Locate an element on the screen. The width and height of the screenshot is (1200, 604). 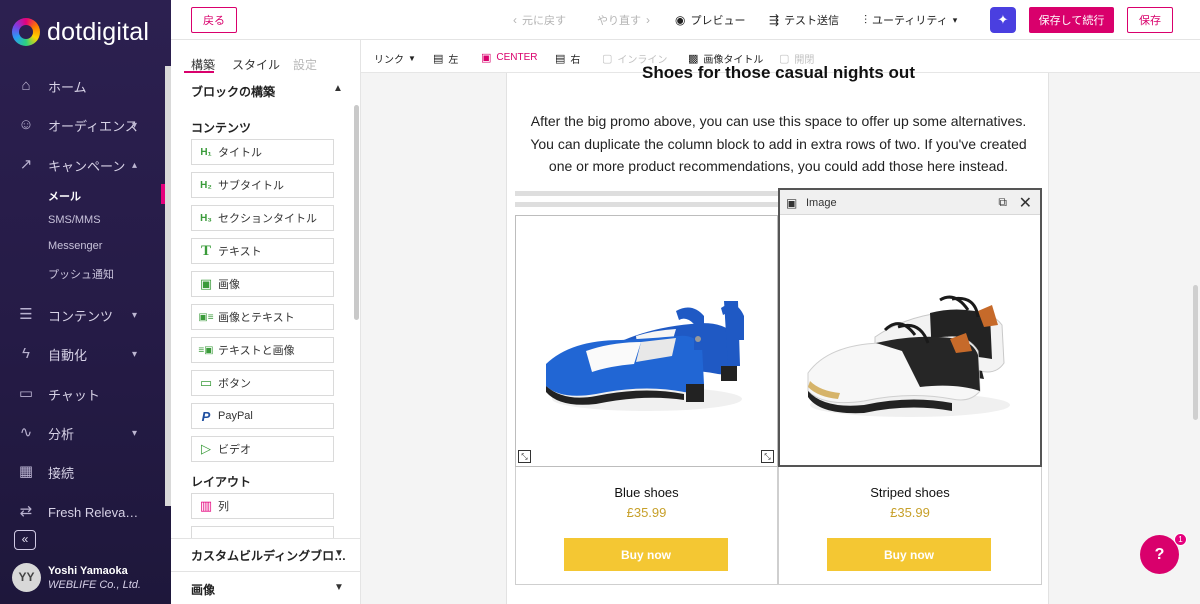
duplicate-icon: ⧉ is located at coordinates (1002, 202).